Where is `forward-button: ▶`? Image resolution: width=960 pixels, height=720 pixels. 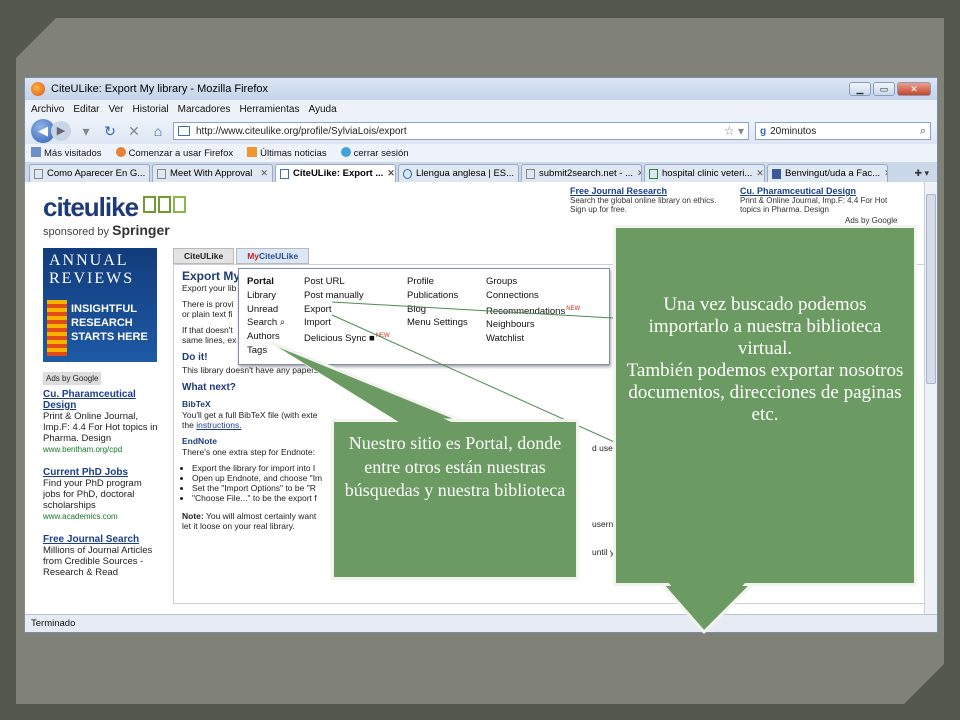
forward-button: ▶ is located at coordinates (61, 131).